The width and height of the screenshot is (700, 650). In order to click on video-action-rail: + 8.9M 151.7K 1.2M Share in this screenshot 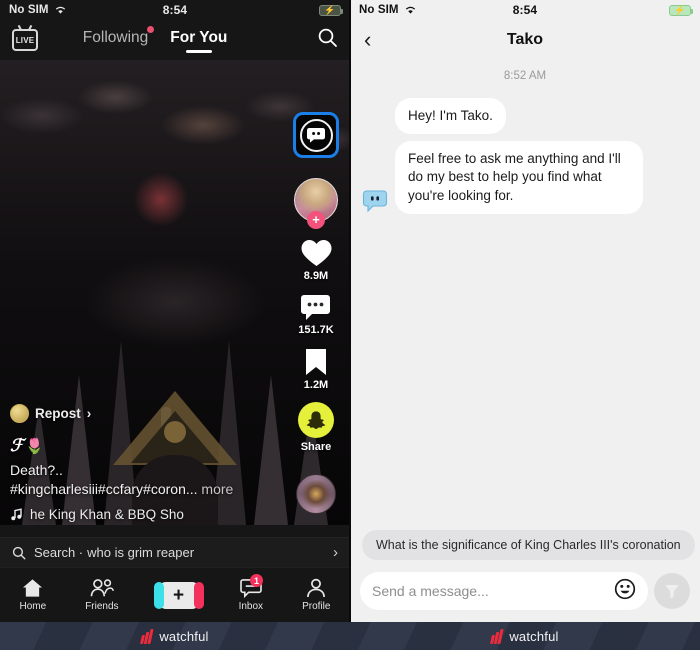, I will do `click(316, 313)`.